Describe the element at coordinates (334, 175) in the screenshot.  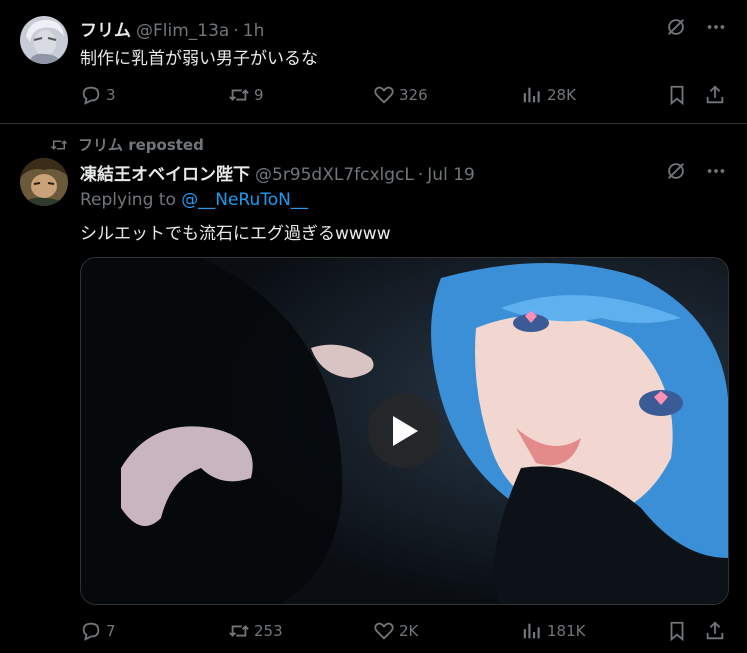
I see `user-handle: @5r95dXL7fcxlgcL` at that location.